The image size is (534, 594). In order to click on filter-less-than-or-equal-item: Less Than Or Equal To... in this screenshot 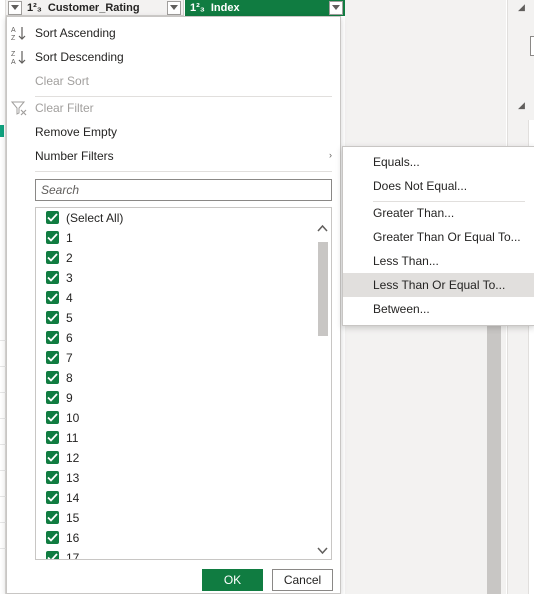, I will do `click(438, 285)`.